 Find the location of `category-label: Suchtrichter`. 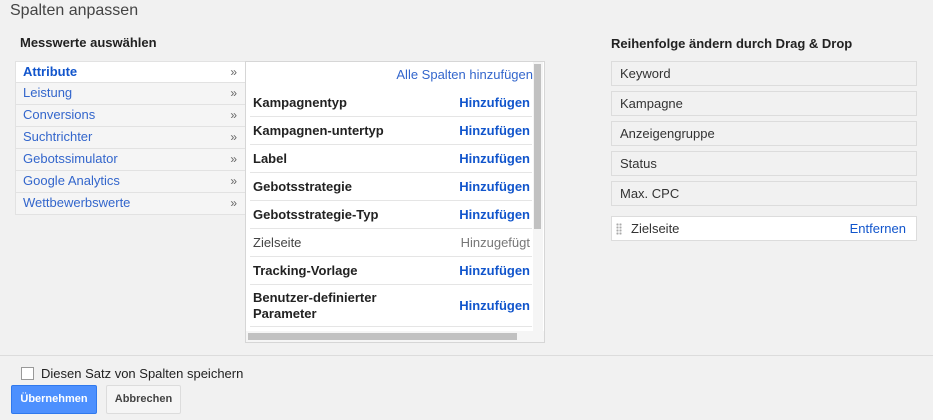

category-label: Suchtrichter is located at coordinates (58, 136).